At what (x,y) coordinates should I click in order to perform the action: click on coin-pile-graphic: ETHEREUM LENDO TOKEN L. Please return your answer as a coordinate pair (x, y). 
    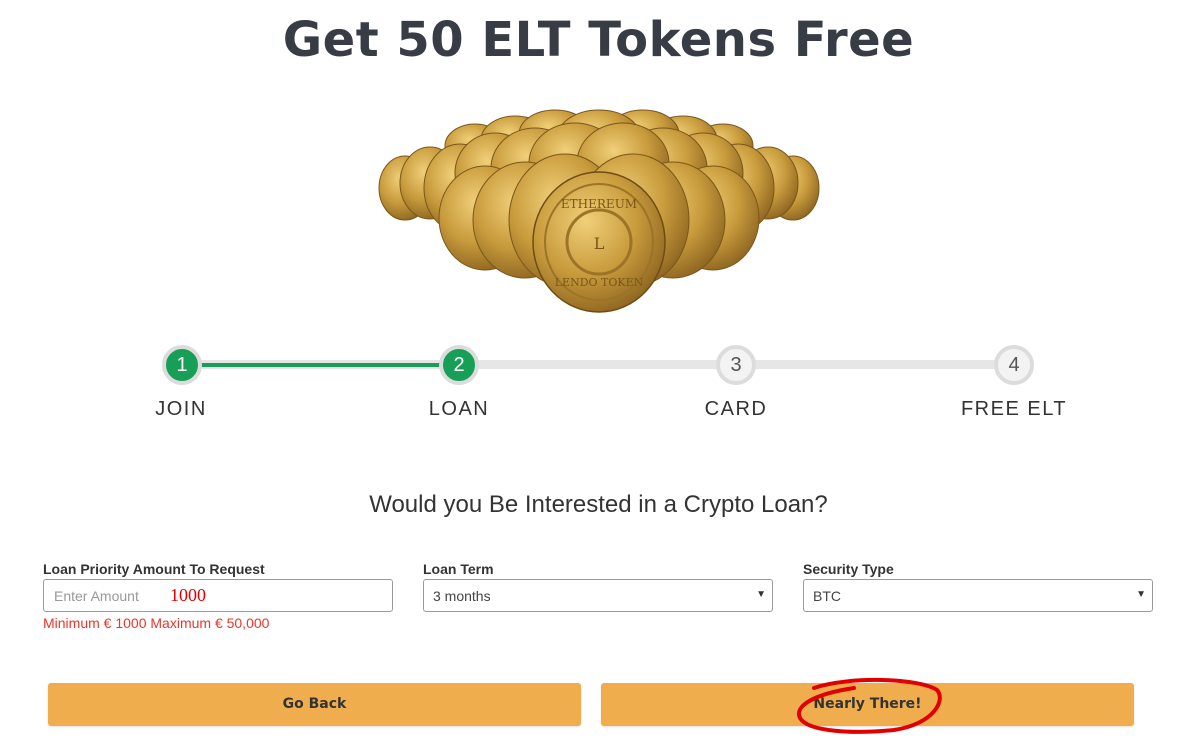
    Looking at the image, I should click on (599, 211).